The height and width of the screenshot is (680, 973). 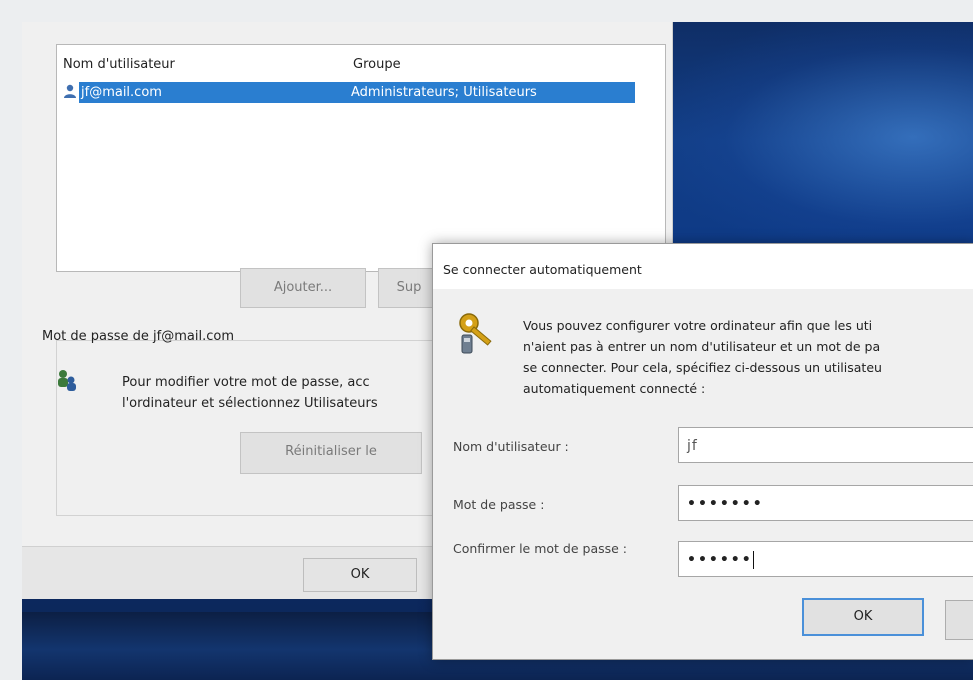 What do you see at coordinates (511, 446) in the screenshot?
I see `username-label: Nom d'utilisateur :` at bounding box center [511, 446].